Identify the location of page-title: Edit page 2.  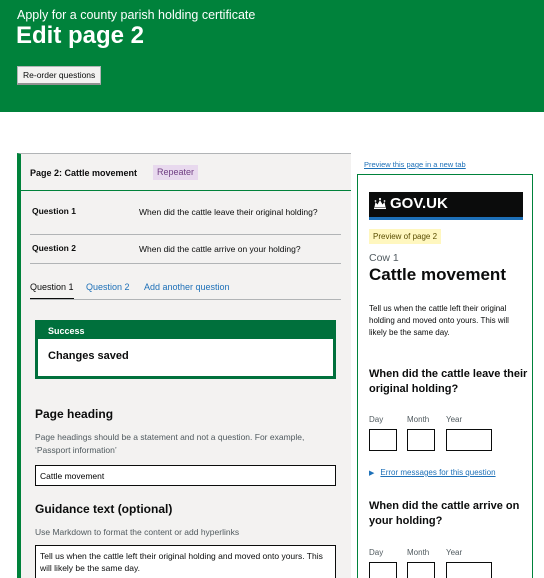
(80, 35).